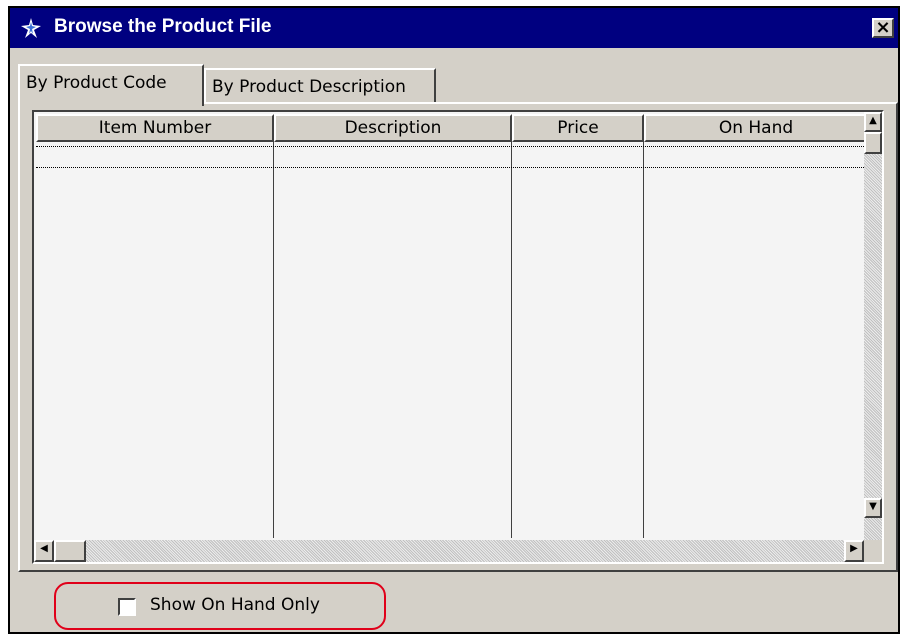  I want to click on column-header-description: Description, so click(393, 128).